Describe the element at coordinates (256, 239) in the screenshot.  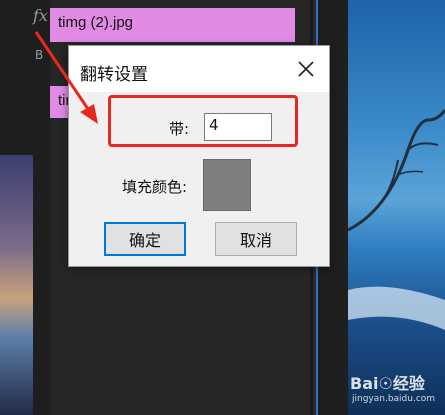
I see `cancel-button: 取消` at that location.